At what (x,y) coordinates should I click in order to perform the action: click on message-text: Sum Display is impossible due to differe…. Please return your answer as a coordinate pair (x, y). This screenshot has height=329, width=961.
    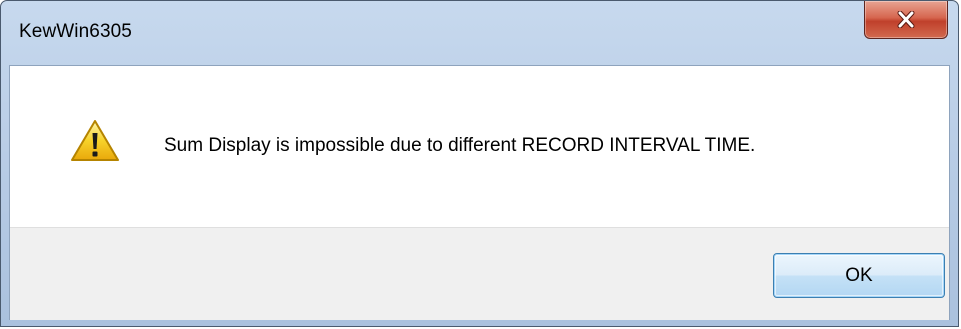
    Looking at the image, I should click on (460, 145).